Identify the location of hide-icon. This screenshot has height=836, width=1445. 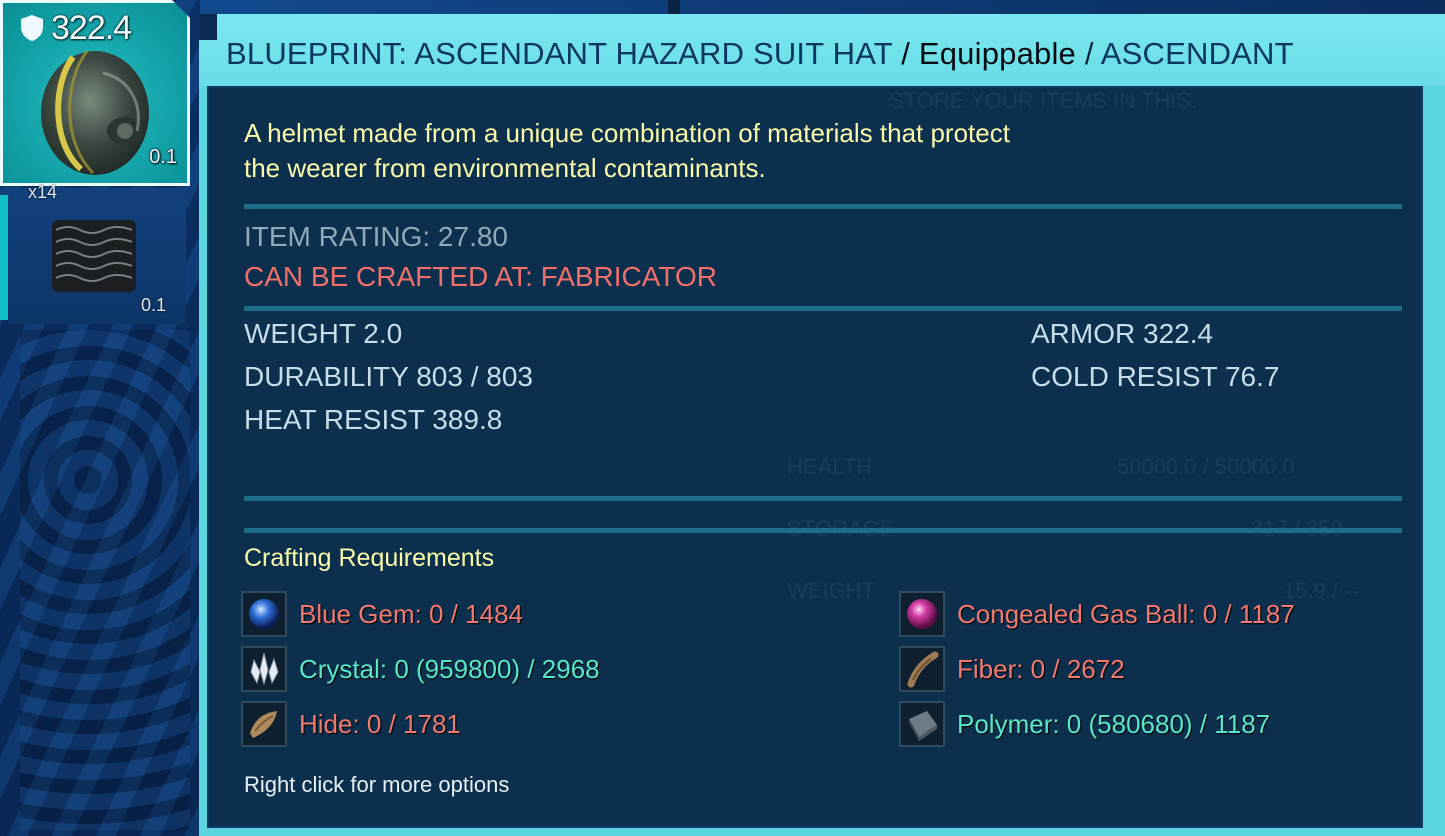
(264, 724).